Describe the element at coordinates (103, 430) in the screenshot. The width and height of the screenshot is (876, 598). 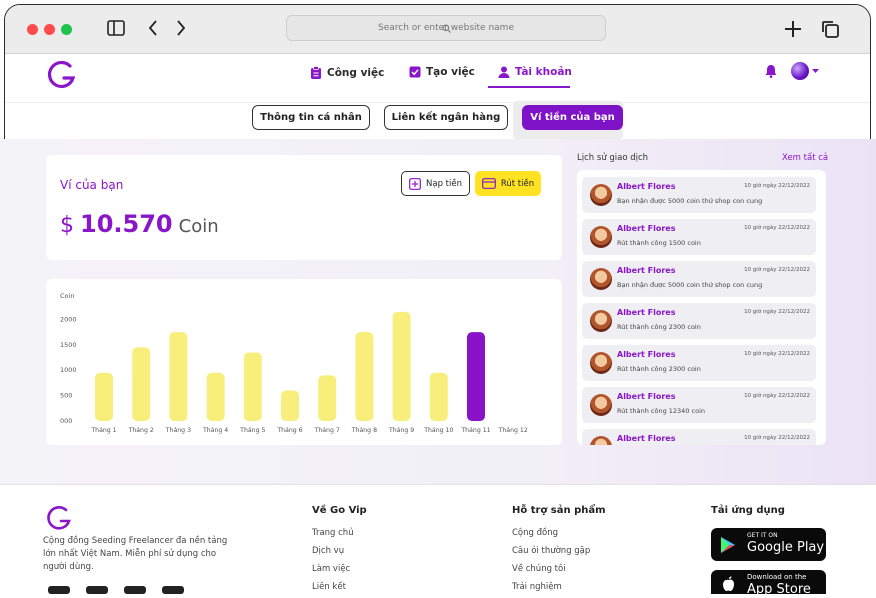
I see `x-tick-label: Tháng 1` at that location.